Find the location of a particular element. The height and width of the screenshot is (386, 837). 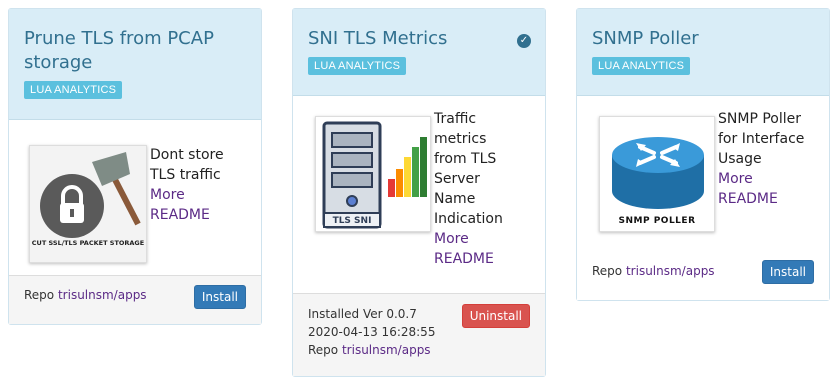

app-thumbnail: SNMP POLLER is located at coordinates (657, 174).